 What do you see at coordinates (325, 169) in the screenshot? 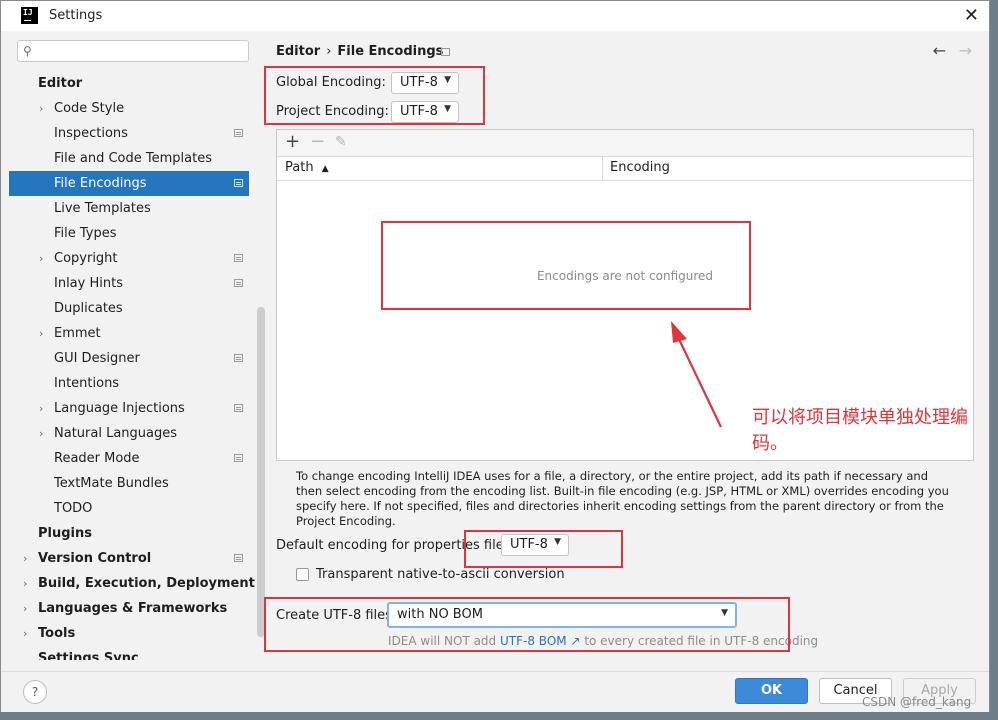
I see `sort-ascending-icon: ▲` at bounding box center [325, 169].